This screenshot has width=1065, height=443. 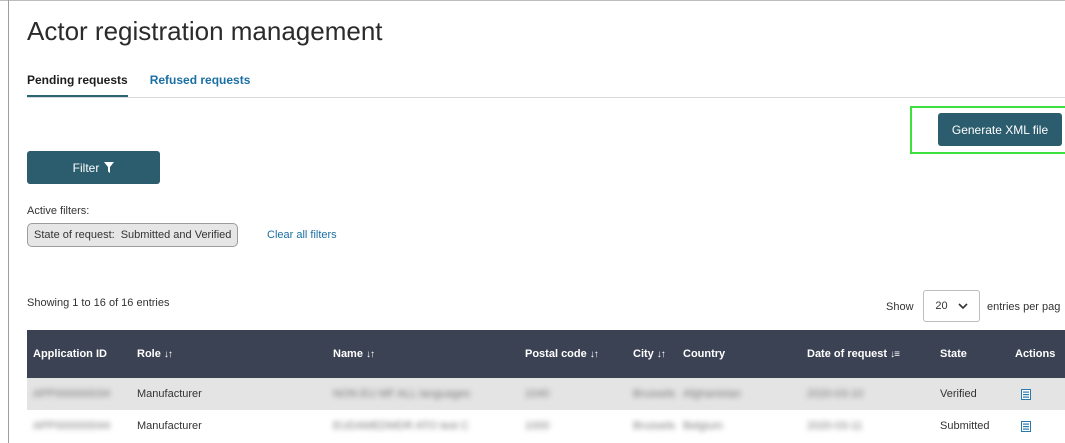 I want to click on col-actions-label: Actions, so click(x=1035, y=354).